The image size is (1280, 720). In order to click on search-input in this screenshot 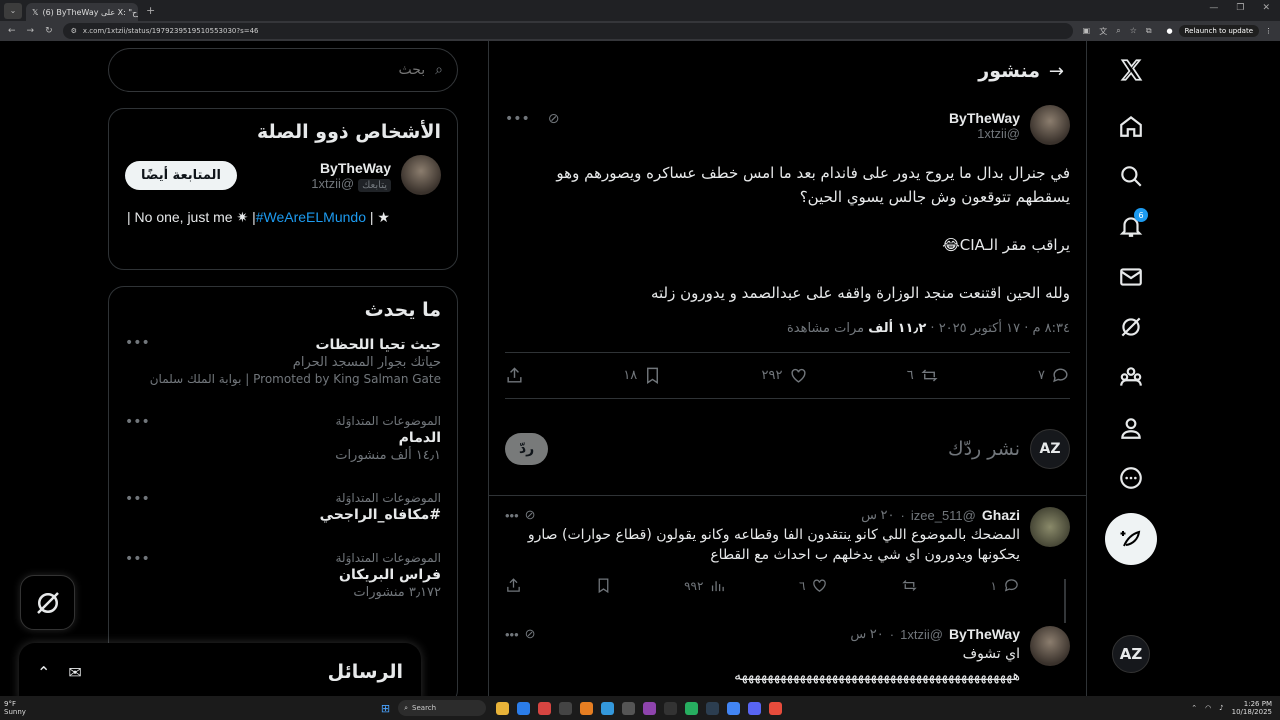, I will do `click(274, 70)`.